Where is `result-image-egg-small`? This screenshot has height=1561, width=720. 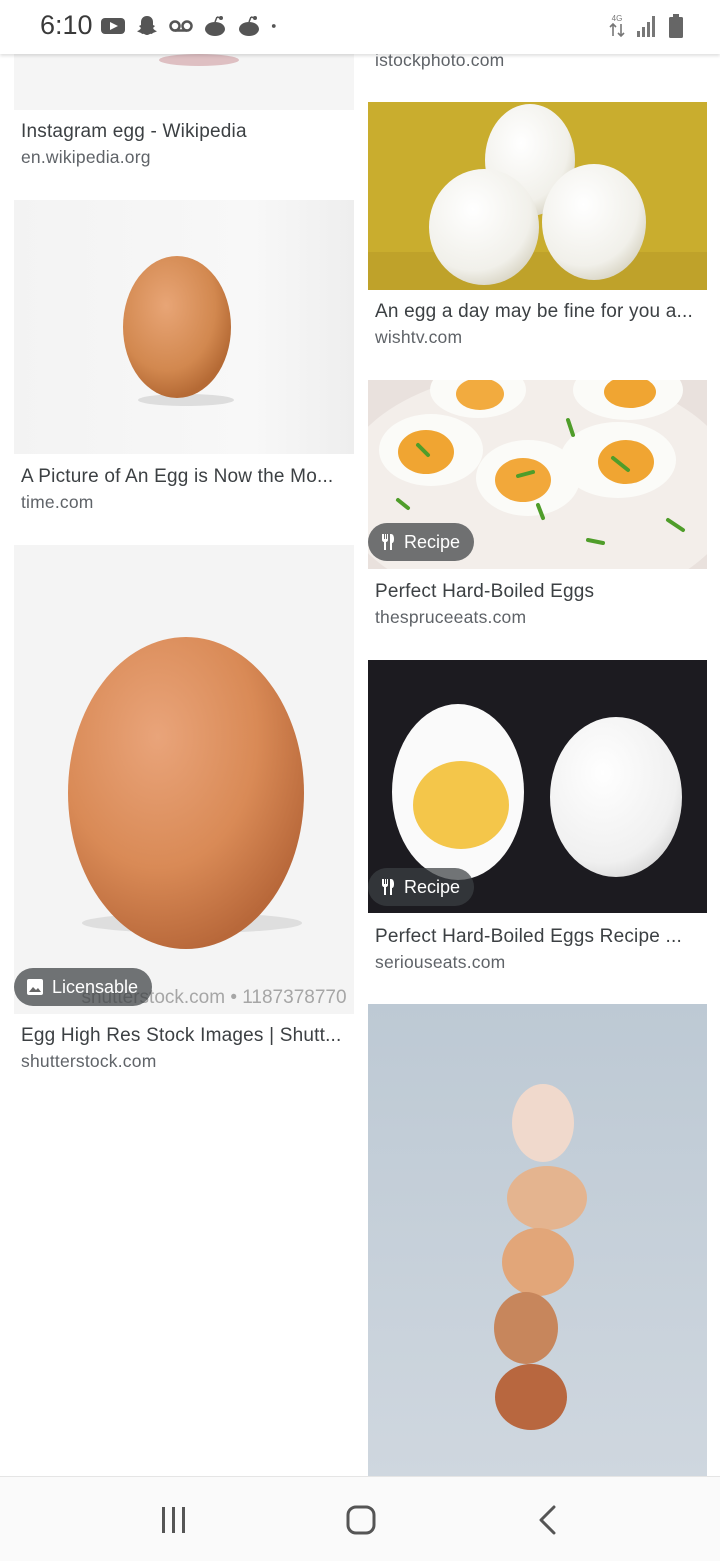
result-image-egg-small is located at coordinates (184, 327).